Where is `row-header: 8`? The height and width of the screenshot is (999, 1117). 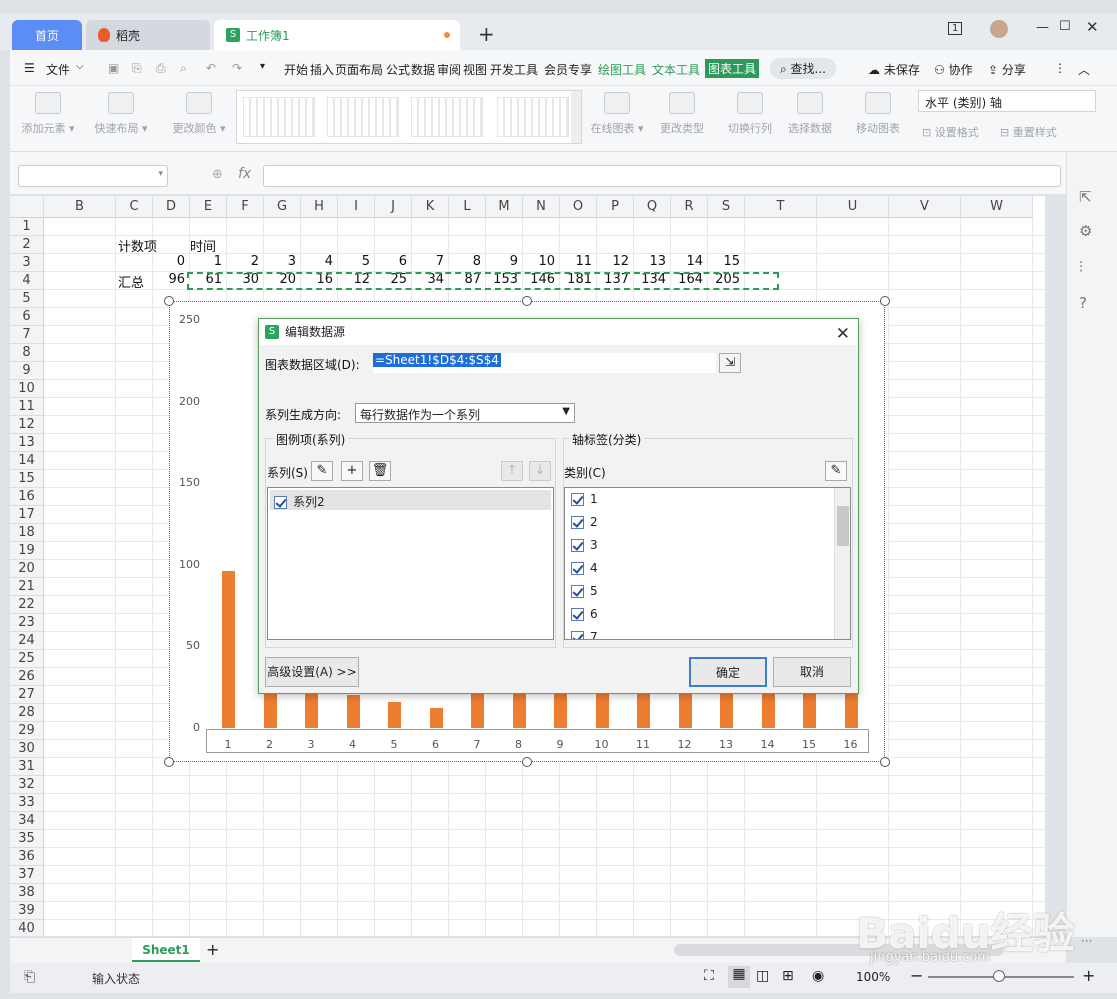
row-header: 8 is located at coordinates (27, 353).